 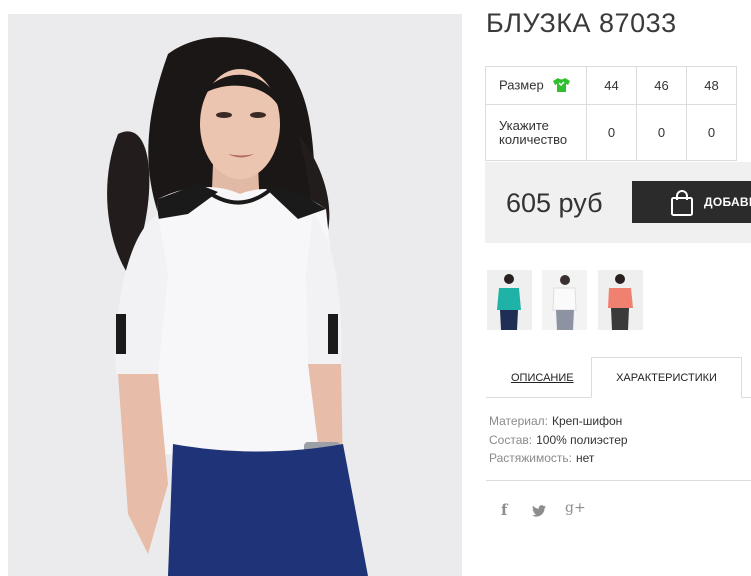 I want to click on product-title: БЛУЗКА 87033, so click(x=581, y=23).